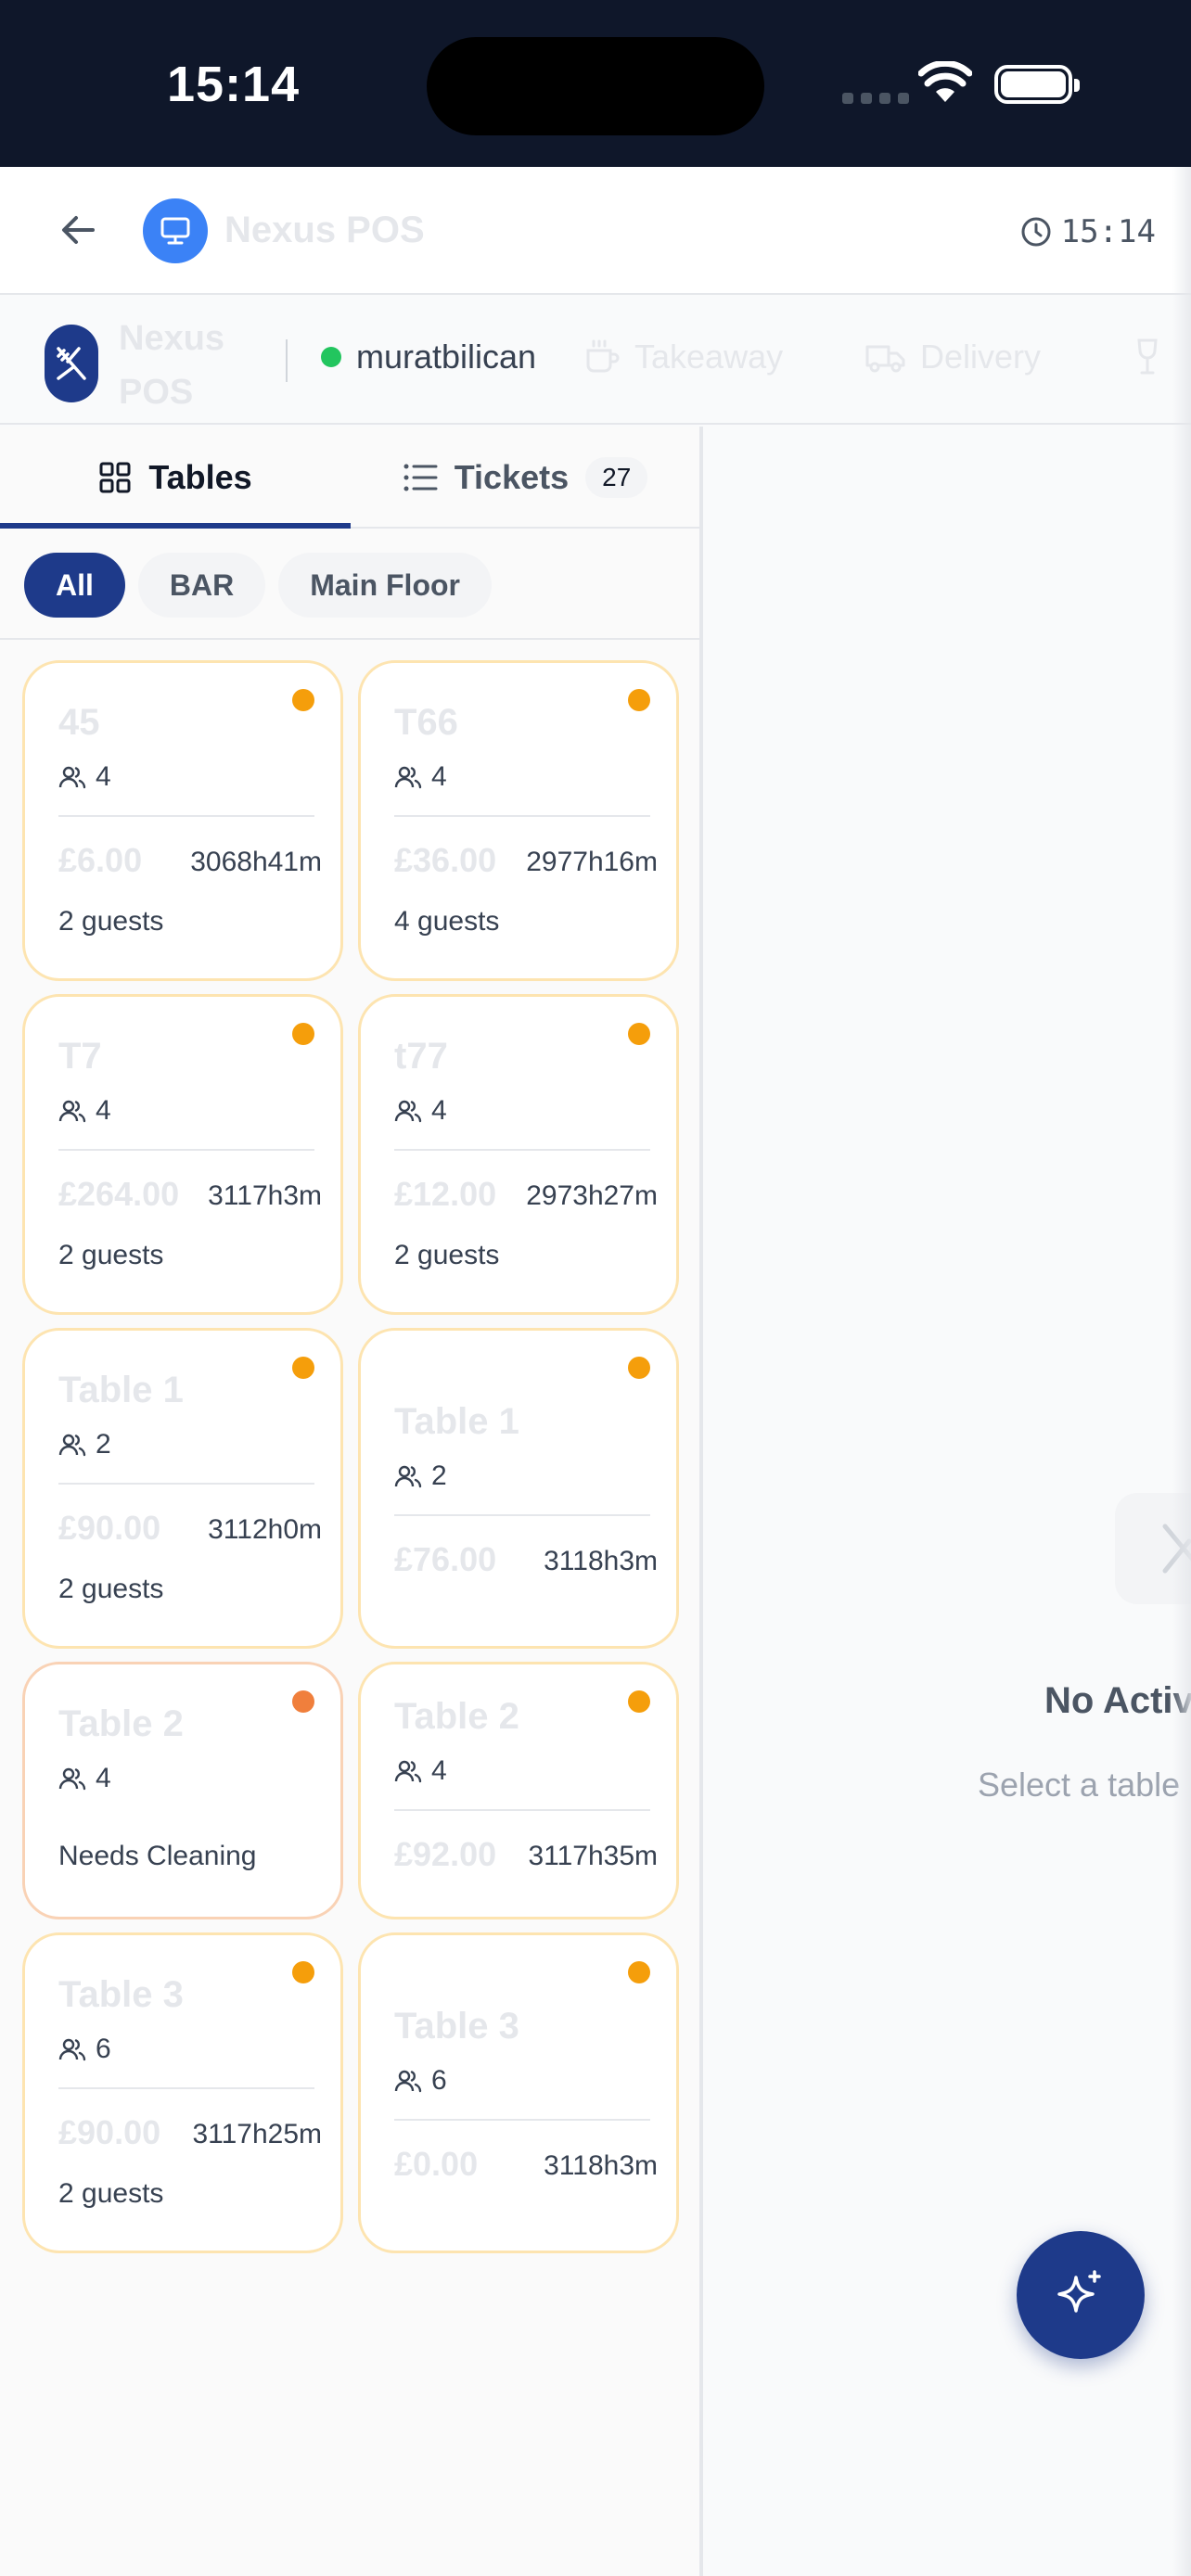 The height and width of the screenshot is (2576, 1191). What do you see at coordinates (519, 1488) in the screenshot?
I see `table-card: Table 1 2 £76.00 3118h3m` at bounding box center [519, 1488].